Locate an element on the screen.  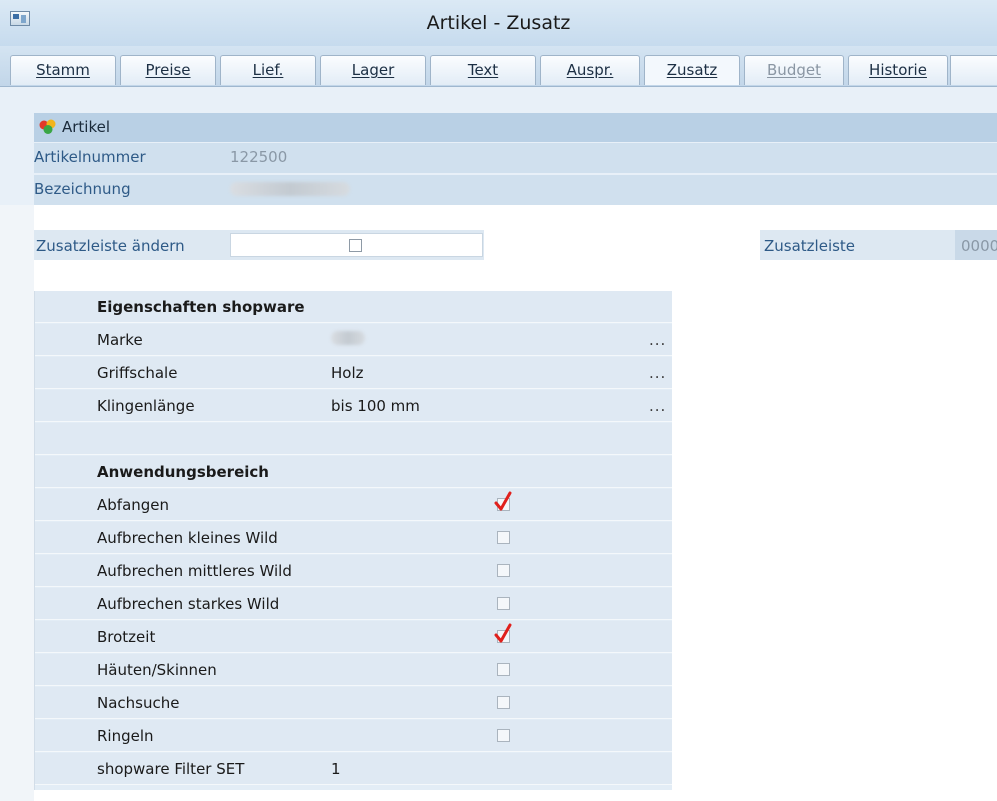
group-header-eigenschaften: Eigenschaften shopware is located at coordinates (353, 307).